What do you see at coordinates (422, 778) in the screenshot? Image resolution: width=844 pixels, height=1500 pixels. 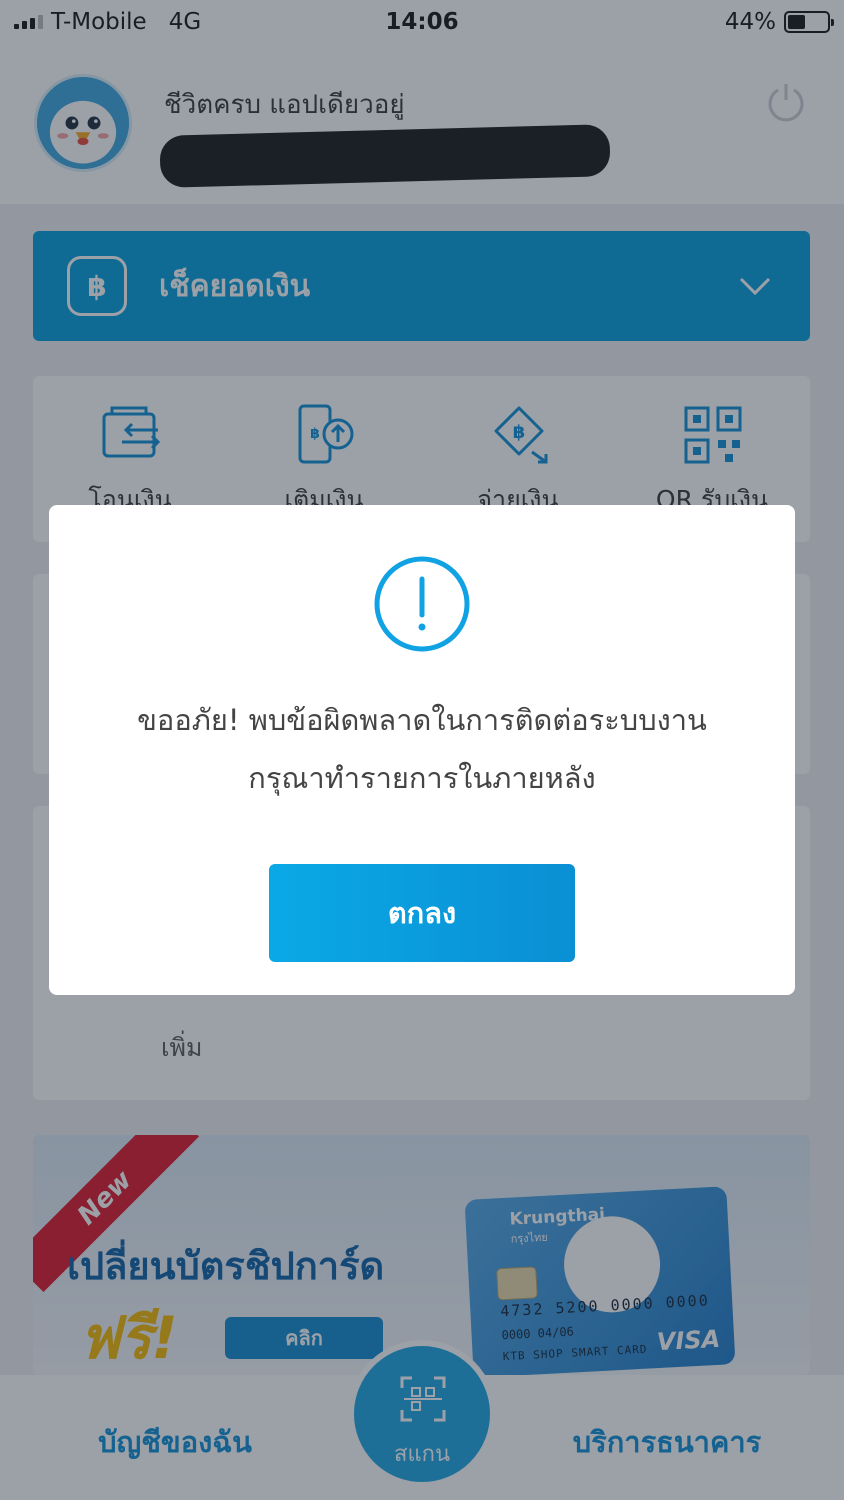 I see `error-message-line2: กรุณาทำรายการในภายหลัง` at bounding box center [422, 778].